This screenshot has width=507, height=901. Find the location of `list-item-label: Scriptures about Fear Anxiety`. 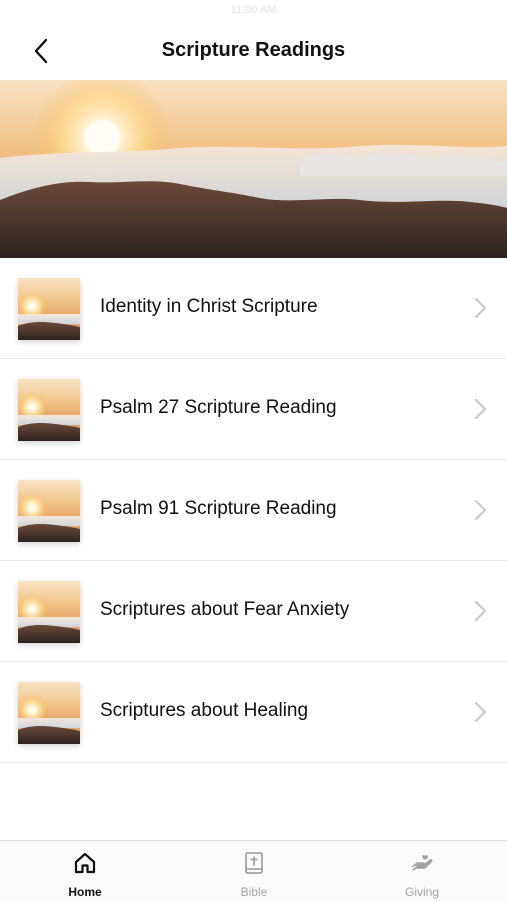

list-item-label: Scriptures about Fear Anxiety is located at coordinates (225, 609).